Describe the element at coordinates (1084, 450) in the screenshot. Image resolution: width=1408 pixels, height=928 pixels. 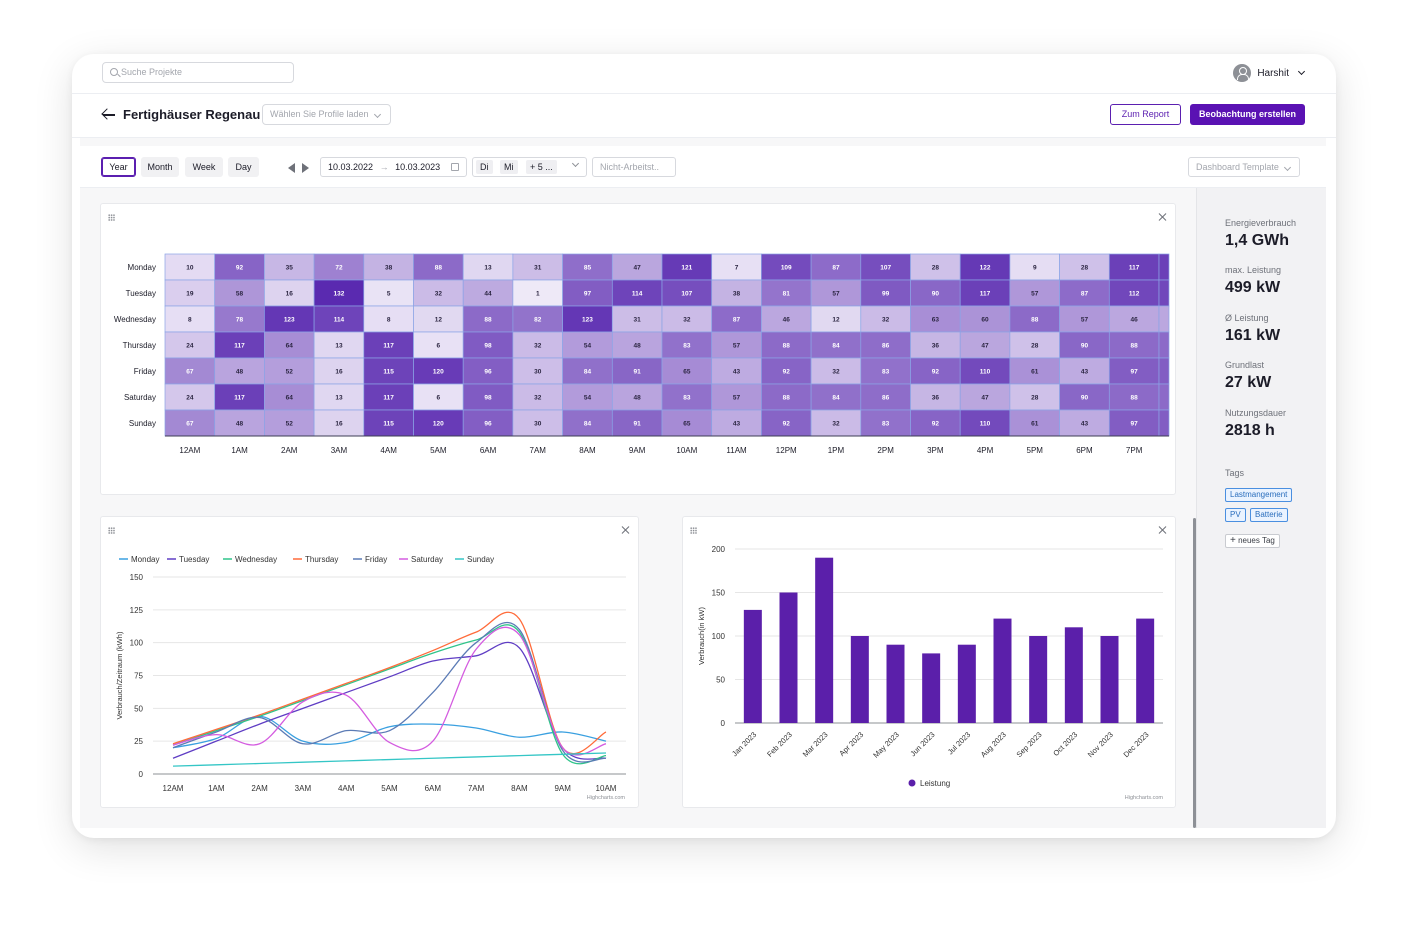
I see `heatmap-column-label: 6PM` at that location.